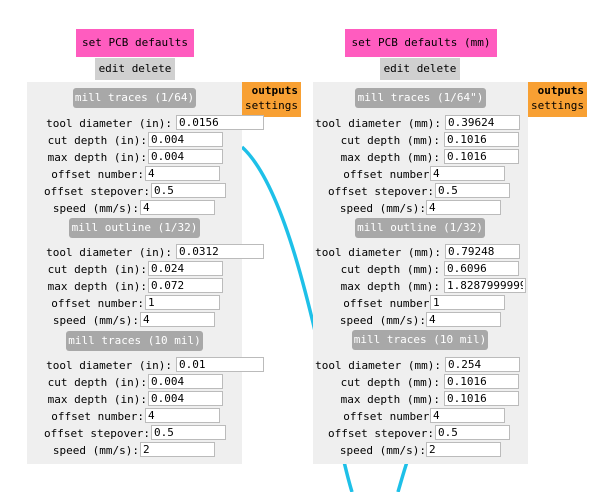 The height and width of the screenshot is (492, 596). I want to click on param-label: cut depth (mm):, so click(390, 140).